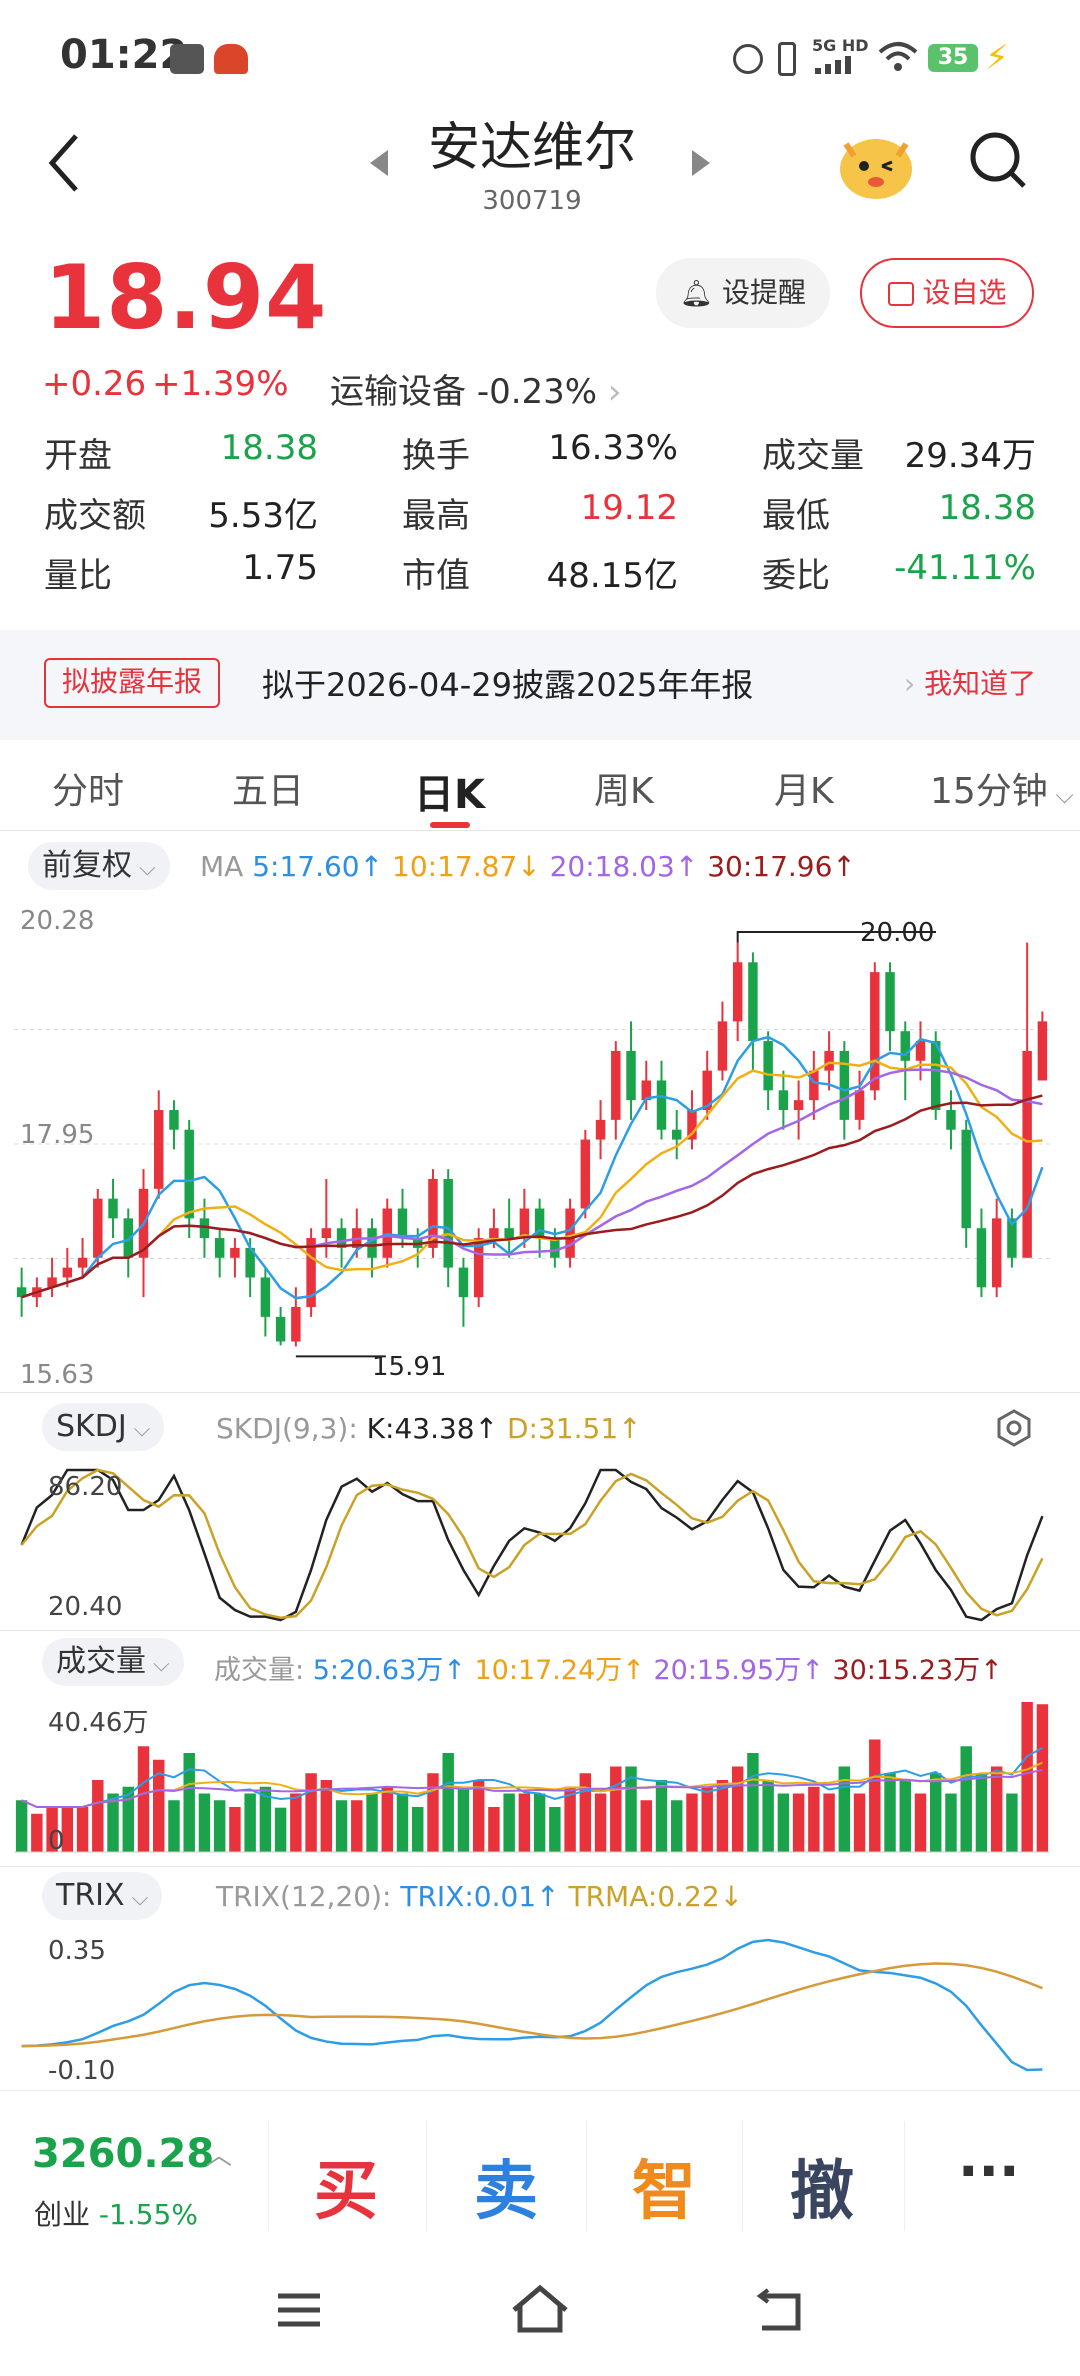 The image size is (1080, 2376). Describe the element at coordinates (219, 2153) in the screenshot. I see `chevron-up-icon: ︿` at that location.